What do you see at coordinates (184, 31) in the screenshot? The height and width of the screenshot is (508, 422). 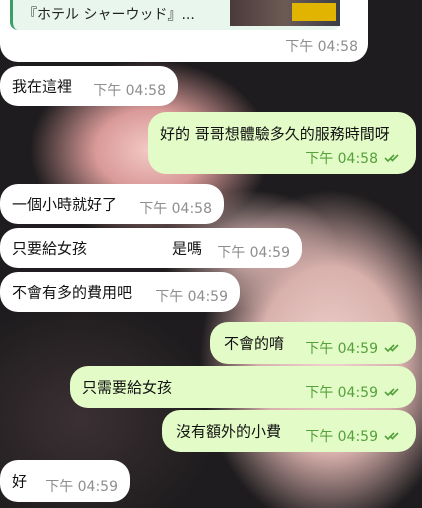 I see `message-bubble-quoted: 『ホテル シャーウッド』... 下午 04:58` at bounding box center [184, 31].